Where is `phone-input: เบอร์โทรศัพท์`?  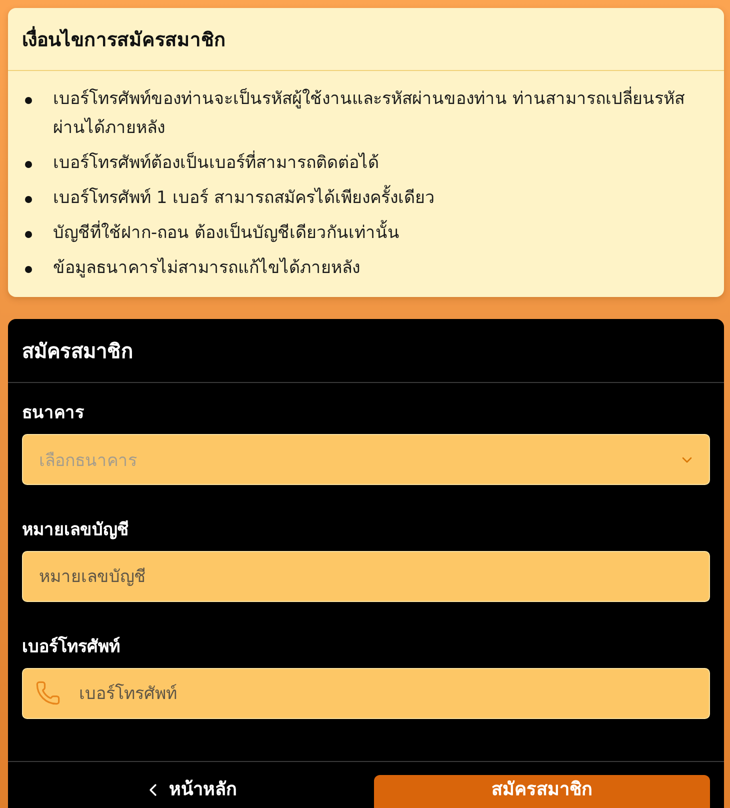 phone-input: เบอร์โทรศัพท์ is located at coordinates (366, 693).